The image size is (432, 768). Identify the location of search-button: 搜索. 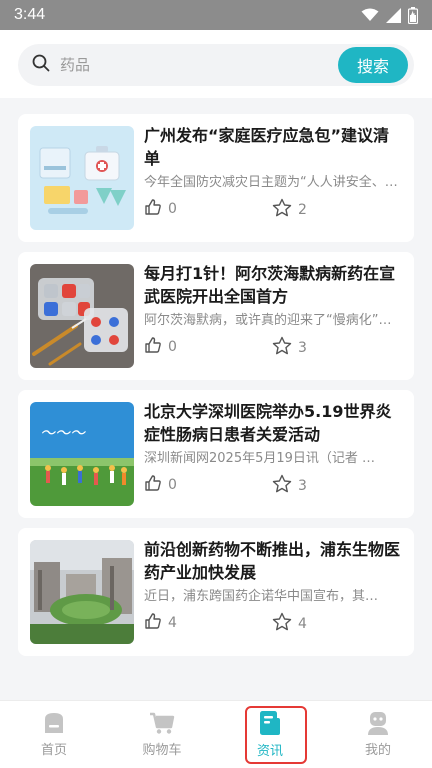
(373, 65).